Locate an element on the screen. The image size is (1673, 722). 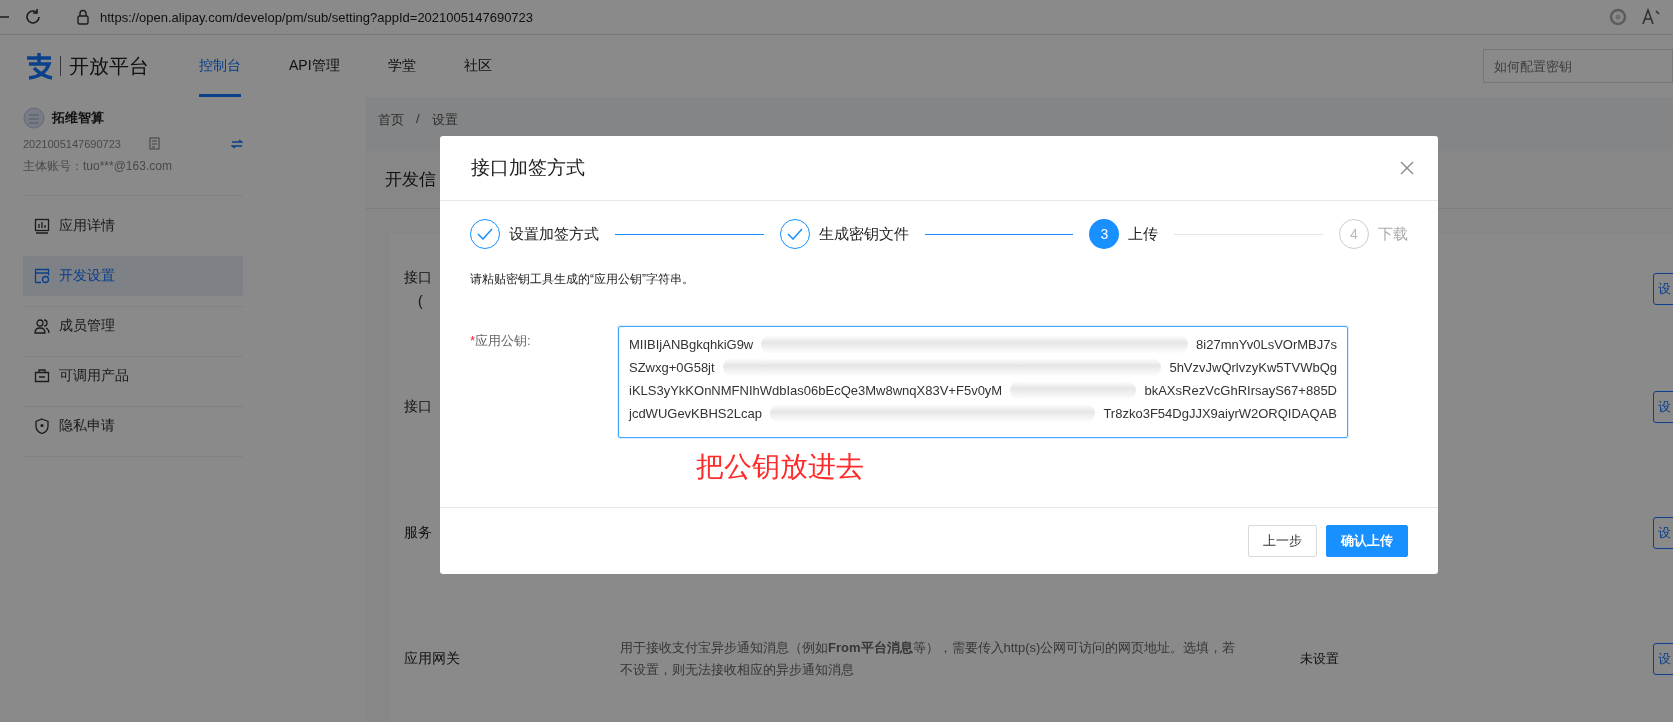
nav-tab: API管理 is located at coordinates (314, 66).